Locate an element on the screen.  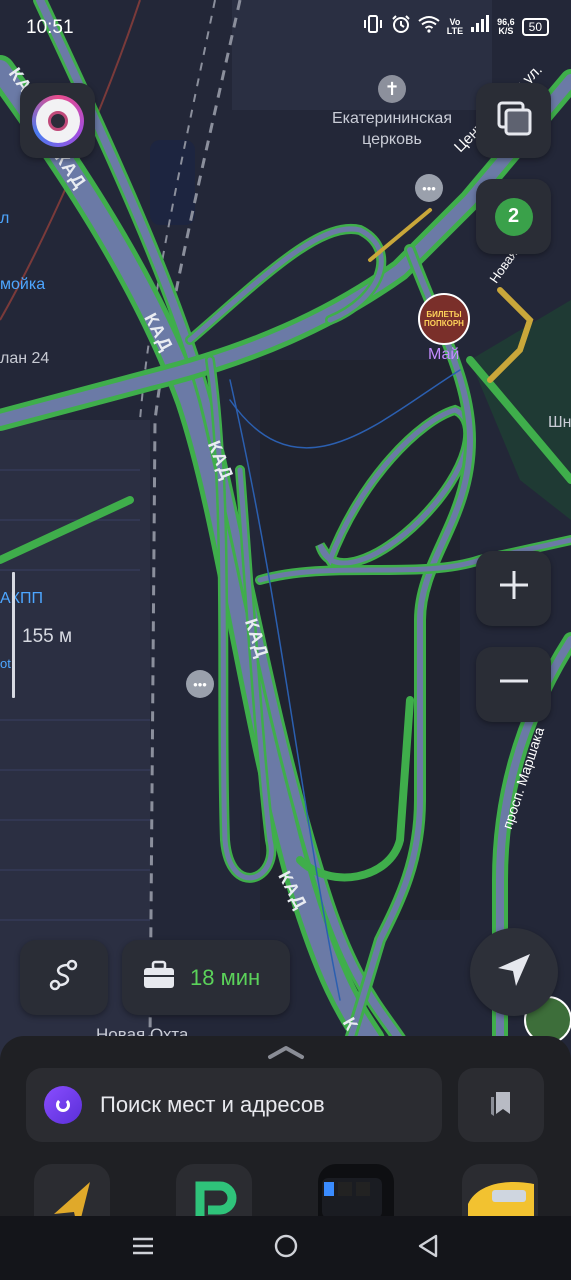
bookmarks-icon is located at coordinates (501, 1105).